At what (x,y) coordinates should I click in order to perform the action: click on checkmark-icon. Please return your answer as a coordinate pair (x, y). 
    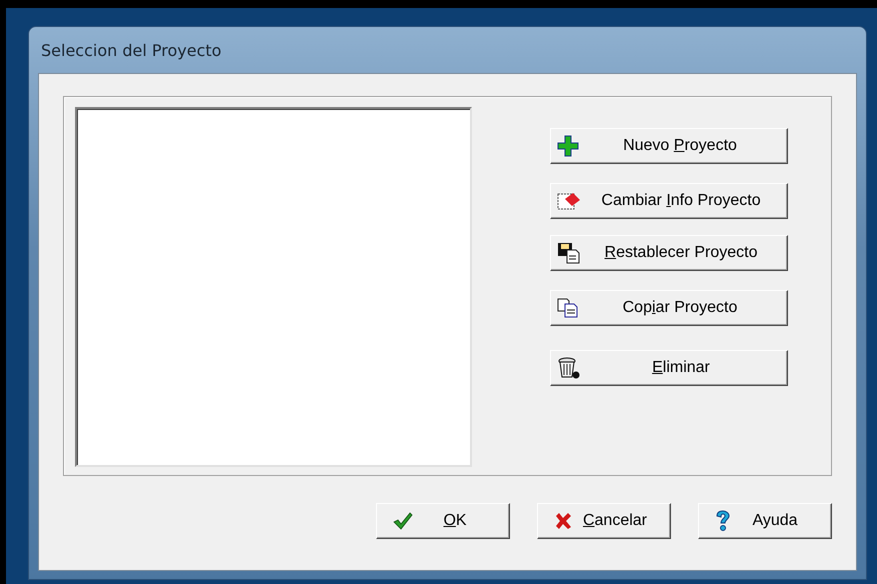
    Looking at the image, I should click on (403, 521).